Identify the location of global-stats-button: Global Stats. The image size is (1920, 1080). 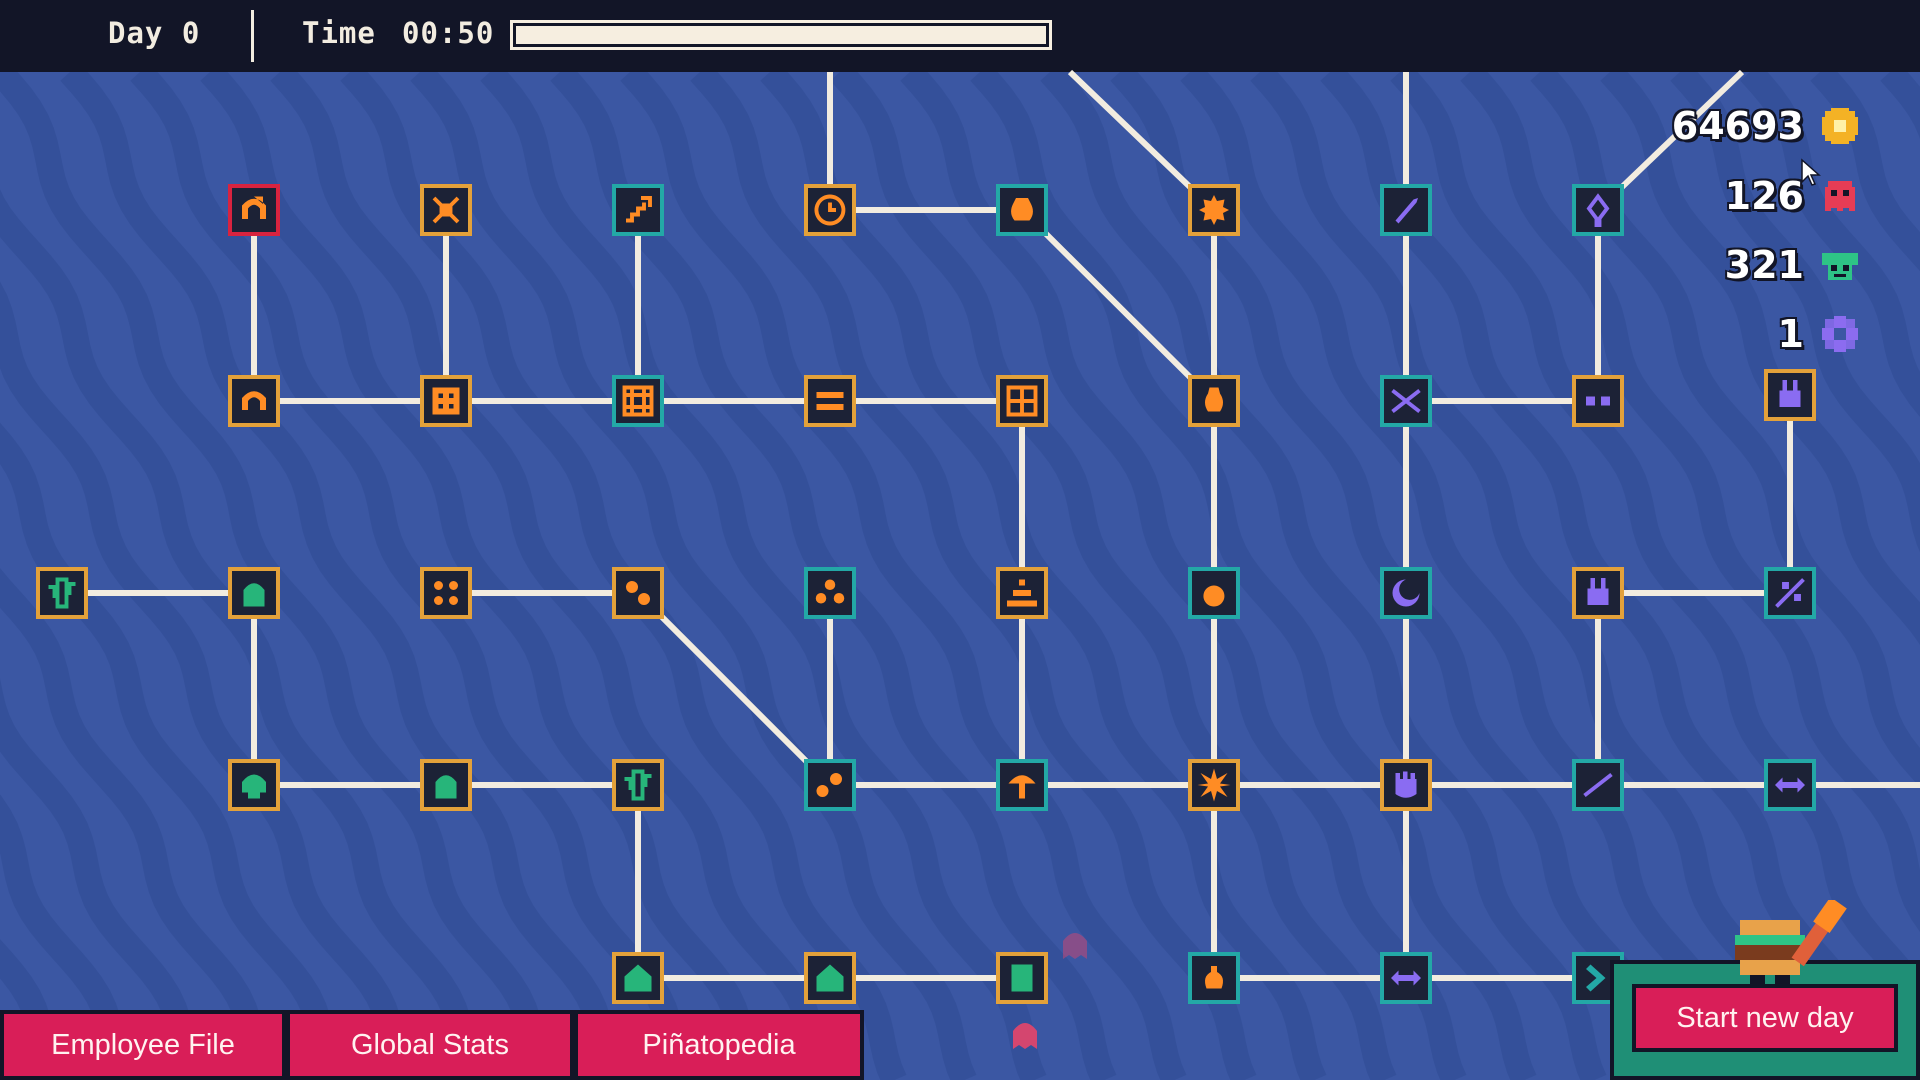
(430, 1045).